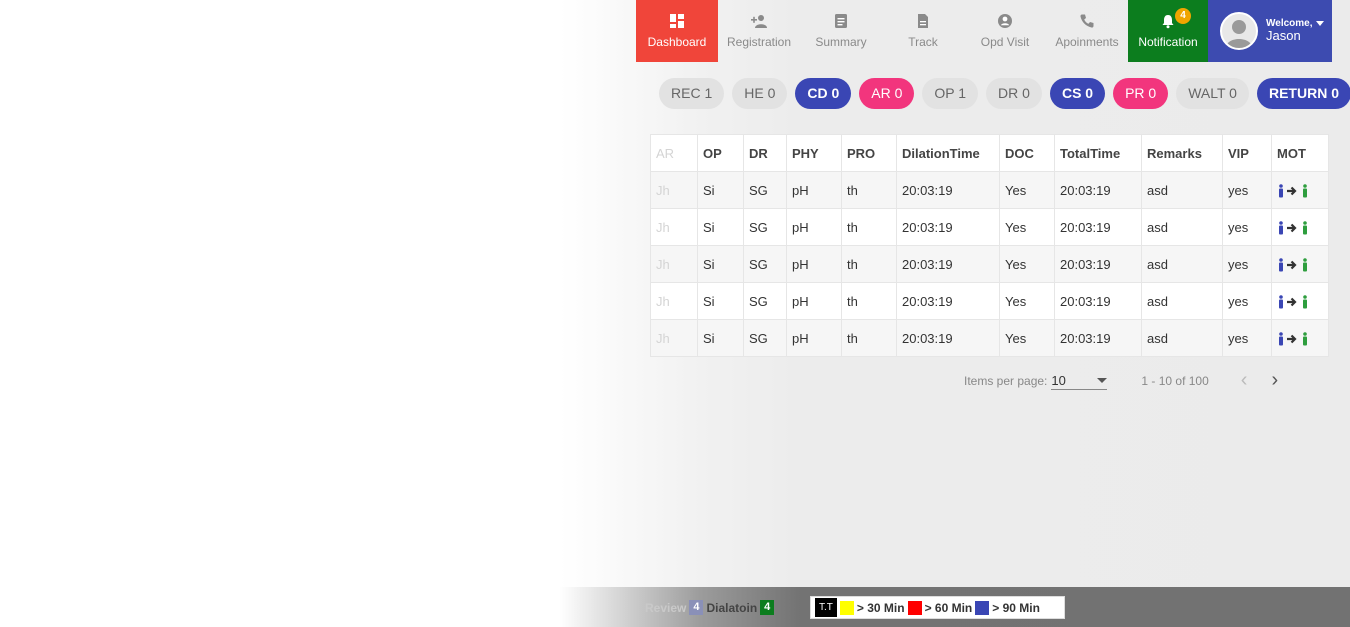  What do you see at coordinates (732, 607) in the screenshot?
I see `dilation-label: Dialatoin` at bounding box center [732, 607].